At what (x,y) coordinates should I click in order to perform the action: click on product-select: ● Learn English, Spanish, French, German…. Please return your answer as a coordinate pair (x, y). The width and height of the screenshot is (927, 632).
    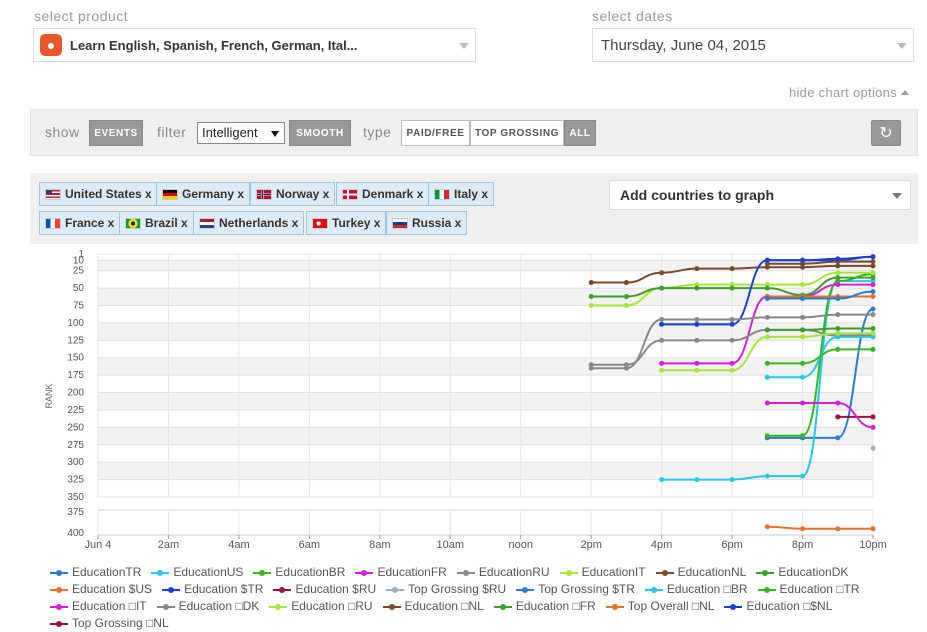
    Looking at the image, I should click on (254, 45).